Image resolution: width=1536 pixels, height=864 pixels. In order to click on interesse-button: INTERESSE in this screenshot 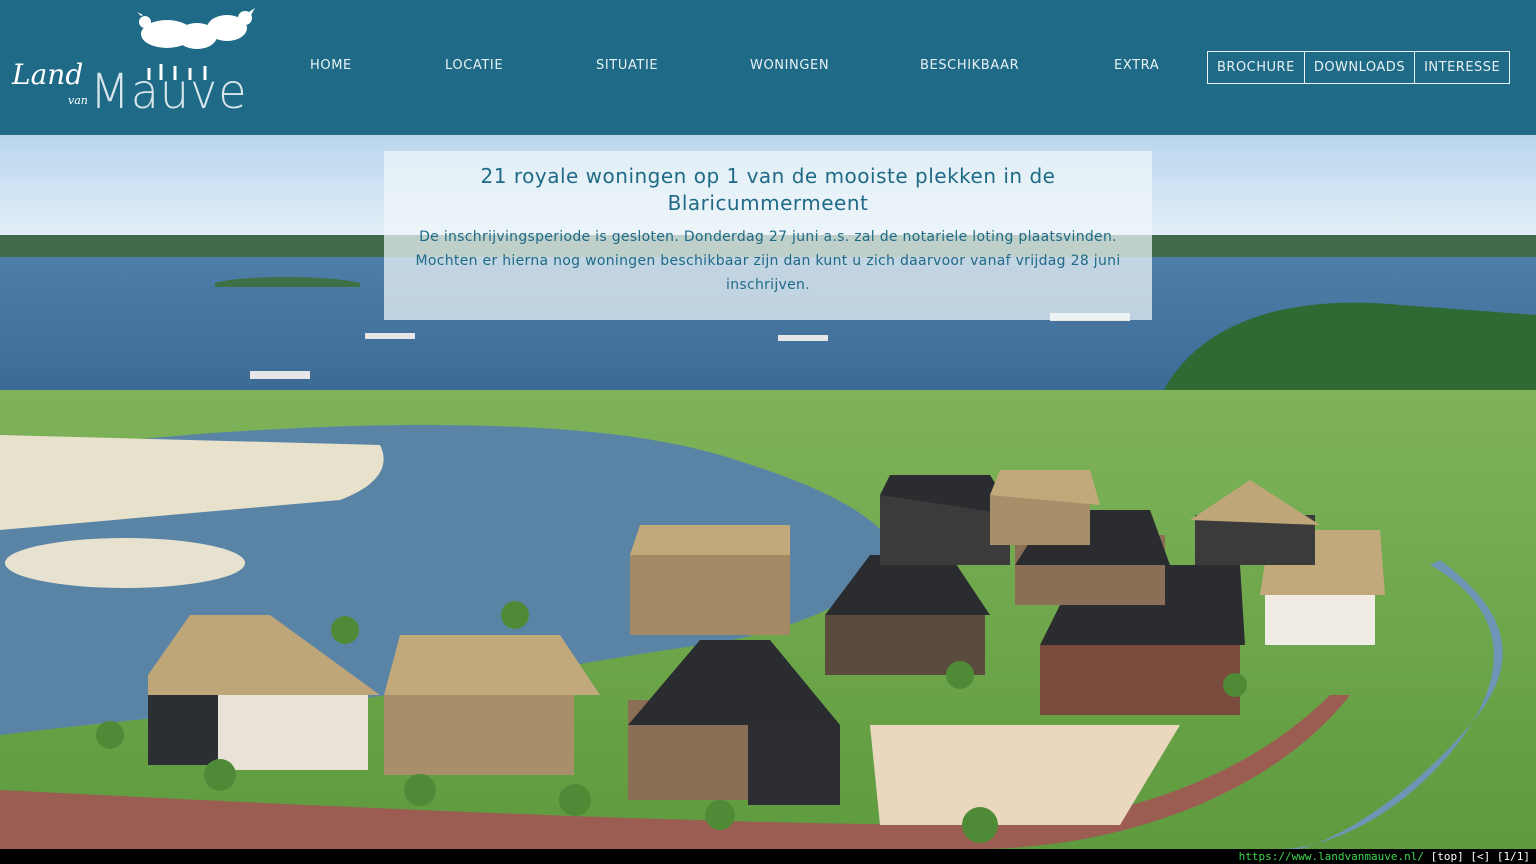, I will do `click(1462, 67)`.